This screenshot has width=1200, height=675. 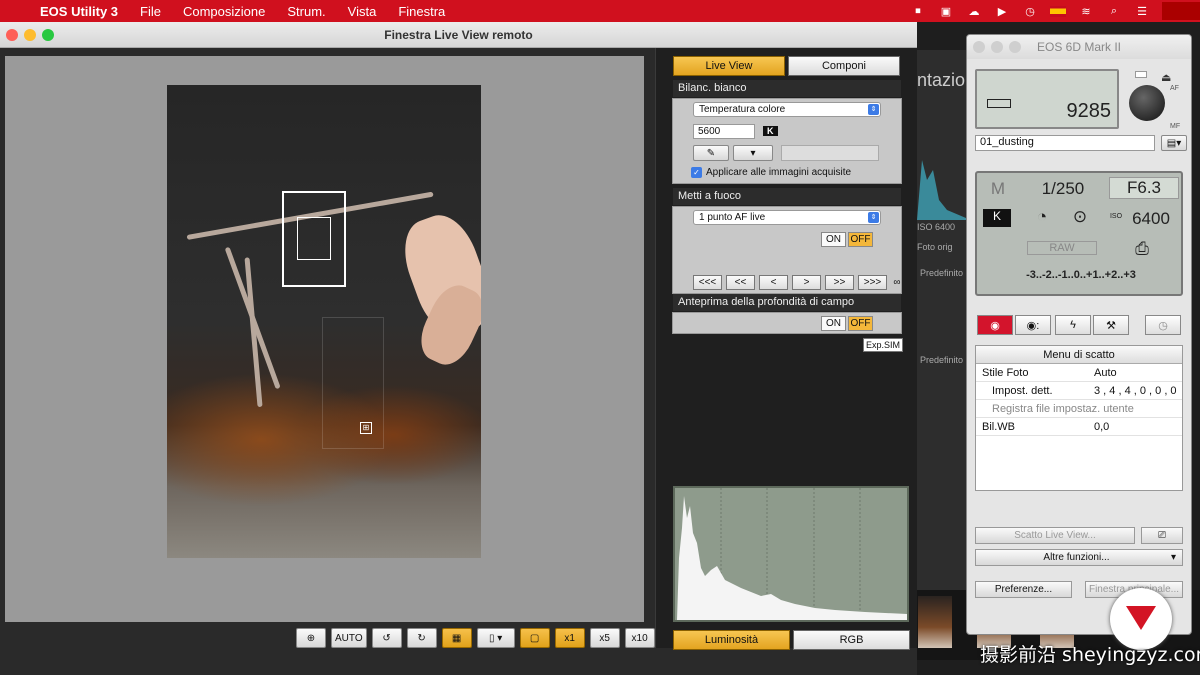 What do you see at coordinates (724, 131) in the screenshot?
I see `kelvin-input: 5600` at bounding box center [724, 131].